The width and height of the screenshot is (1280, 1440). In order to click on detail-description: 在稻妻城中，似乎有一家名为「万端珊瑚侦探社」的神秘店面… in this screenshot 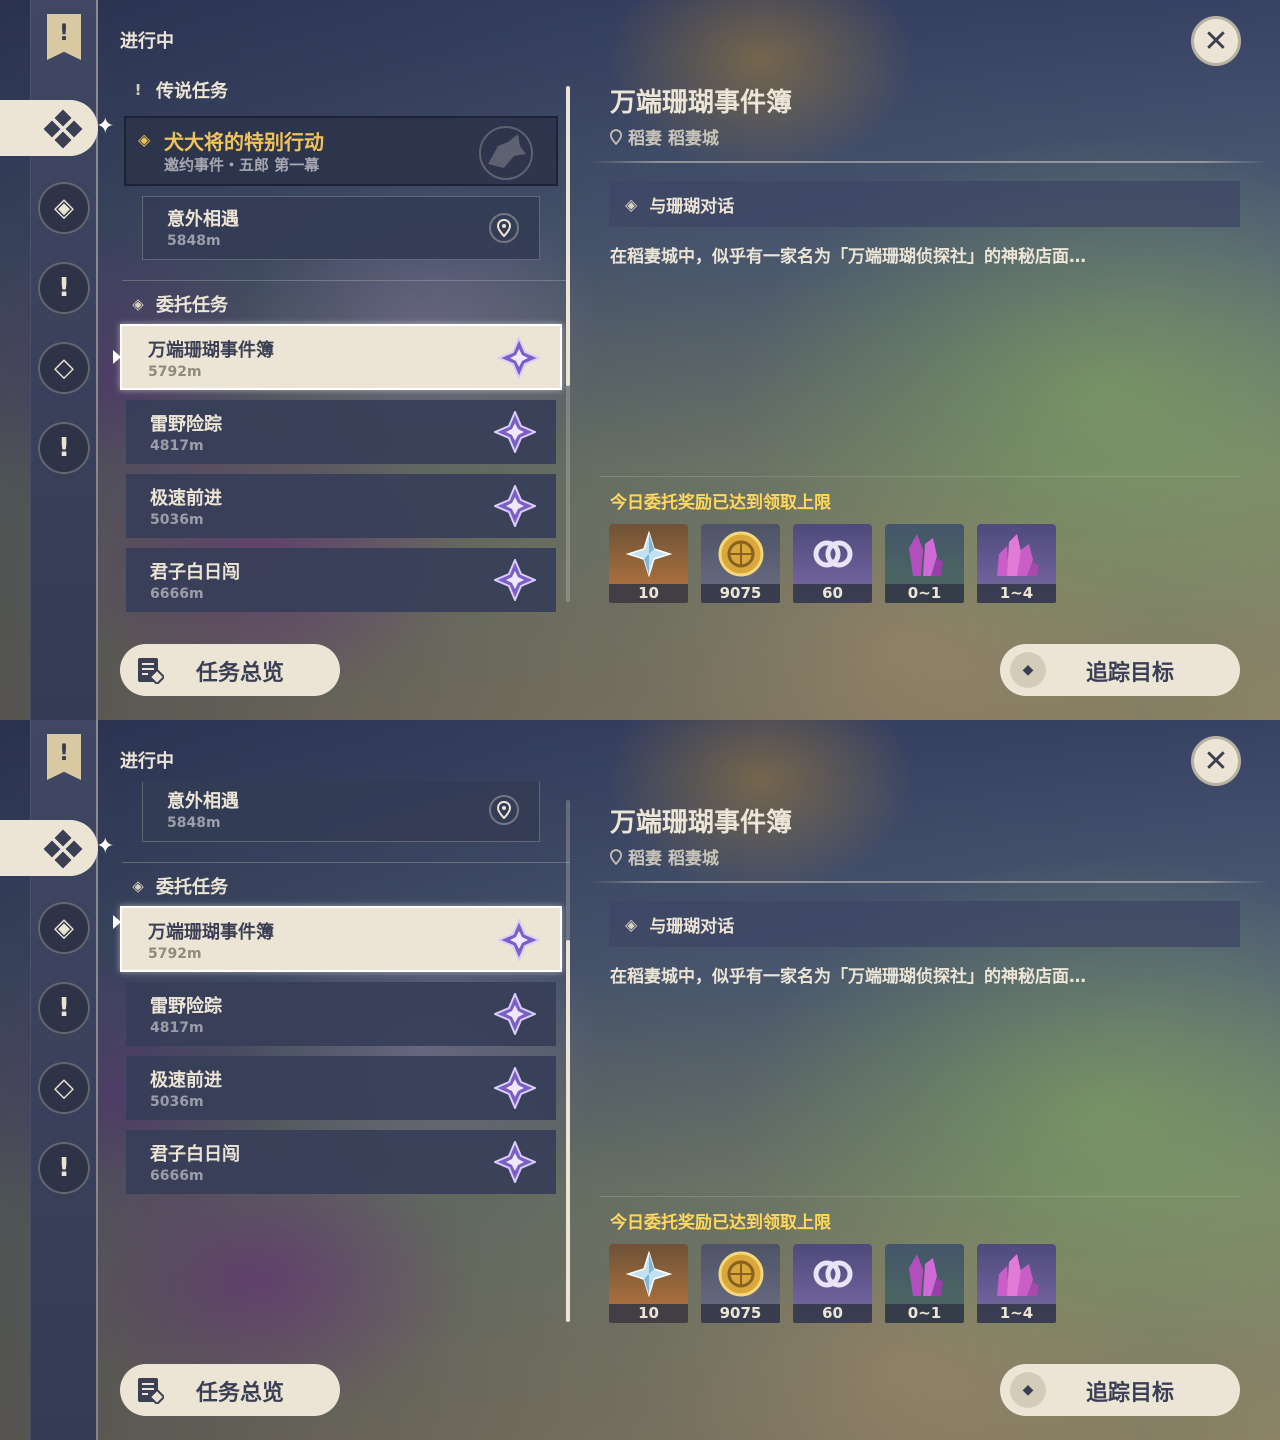, I will do `click(848, 977)`.